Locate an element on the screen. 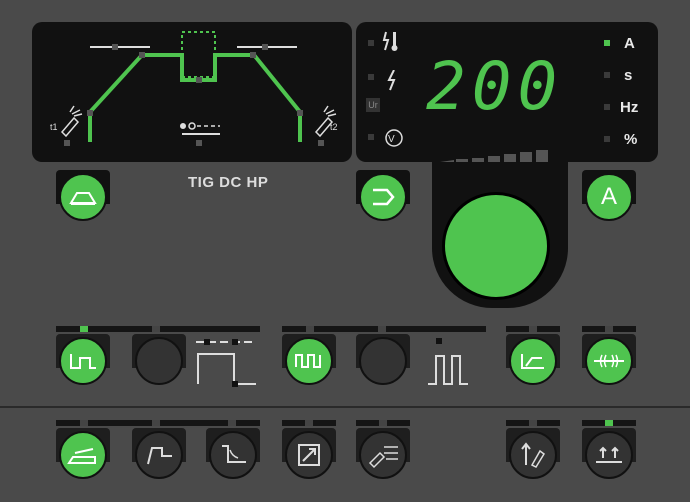 This screenshot has height=502, width=690. weld-cycle-display: t1 t2 is located at coordinates (192, 92).